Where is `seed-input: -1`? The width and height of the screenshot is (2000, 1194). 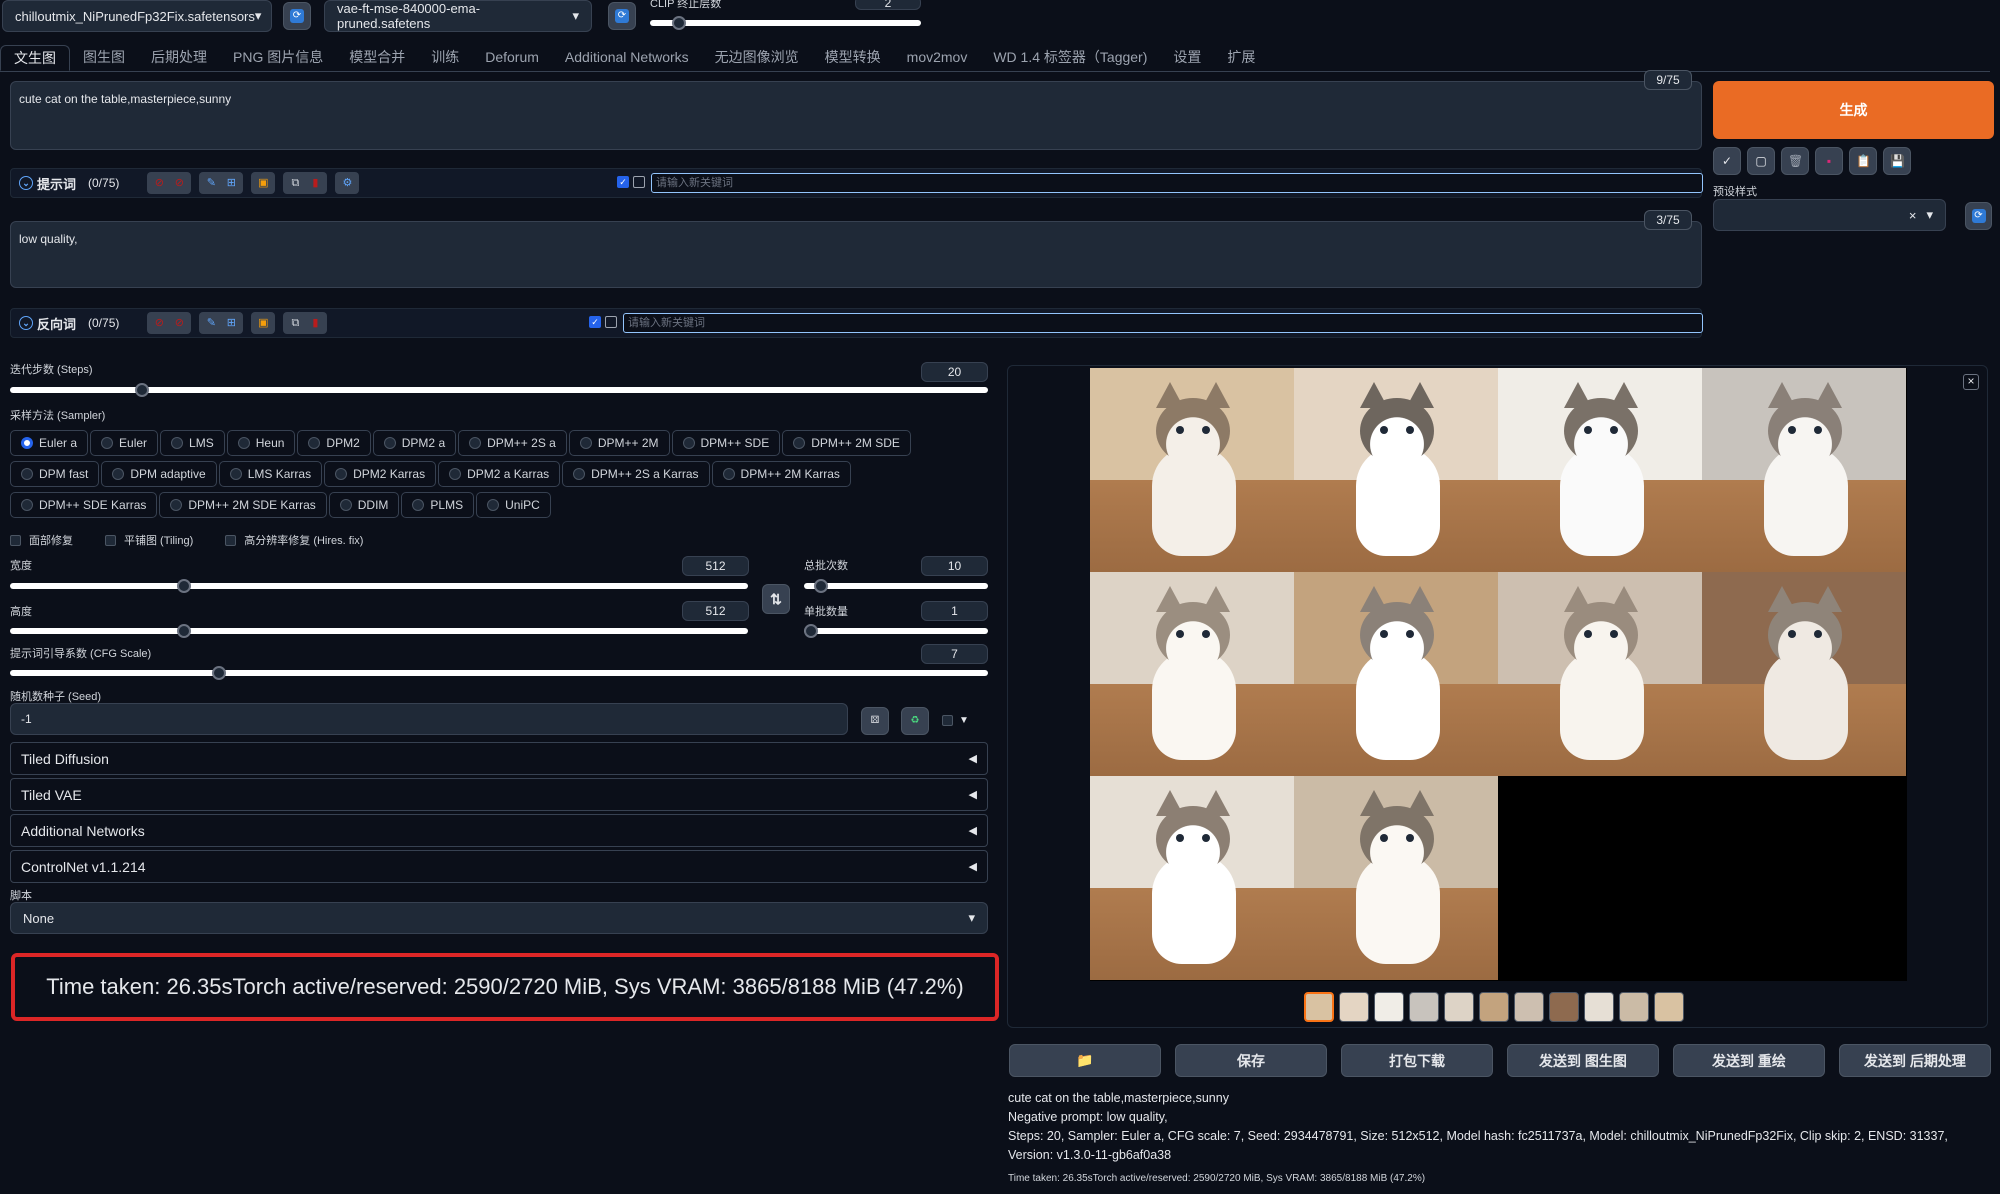 seed-input: -1 is located at coordinates (429, 719).